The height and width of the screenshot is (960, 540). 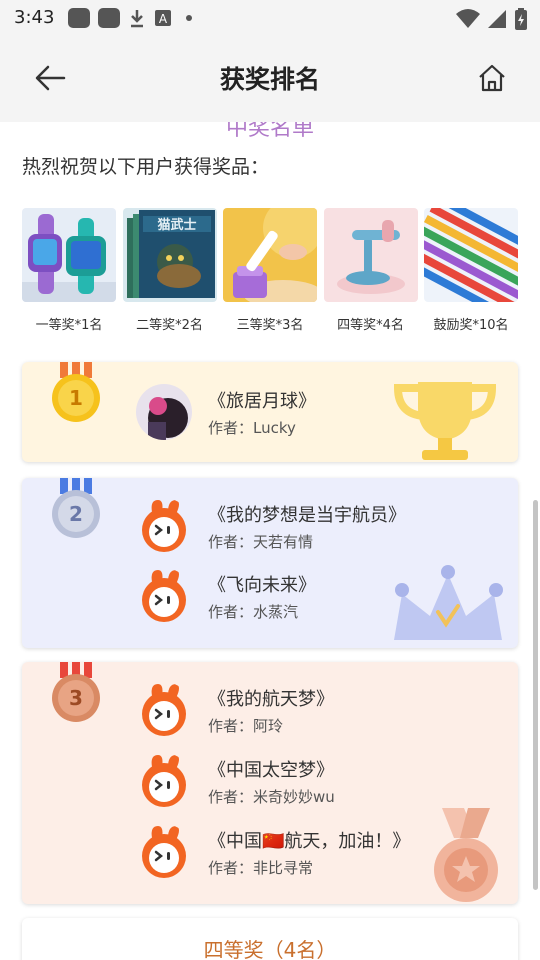 I want to click on winner-entry: 《飞向未来》 作者：水蒸汽, so click(x=226, y=596).